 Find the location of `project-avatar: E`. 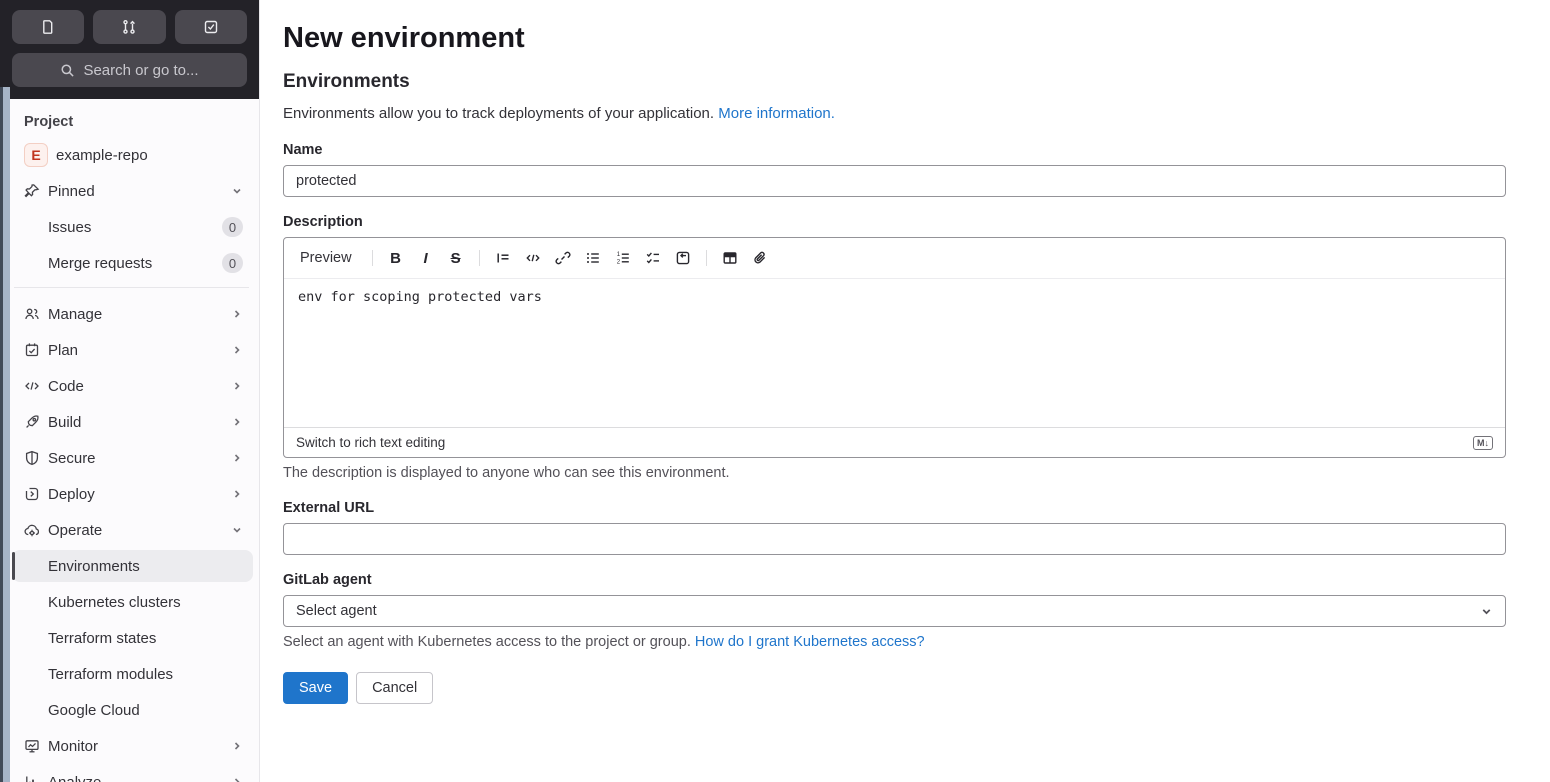

project-avatar: E is located at coordinates (36, 155).